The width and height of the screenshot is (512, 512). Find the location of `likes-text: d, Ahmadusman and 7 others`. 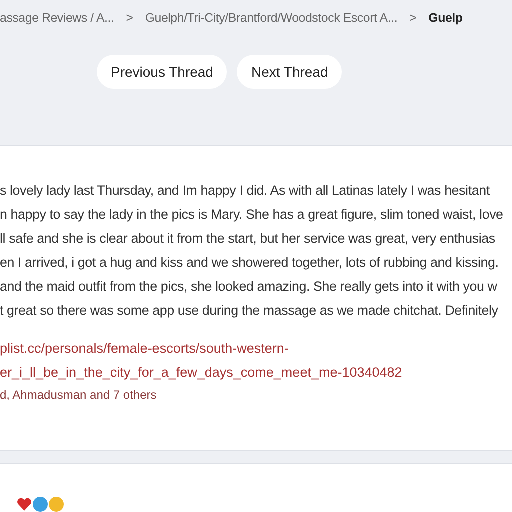

likes-text: d, Ahmadusman and 7 others is located at coordinates (78, 395).